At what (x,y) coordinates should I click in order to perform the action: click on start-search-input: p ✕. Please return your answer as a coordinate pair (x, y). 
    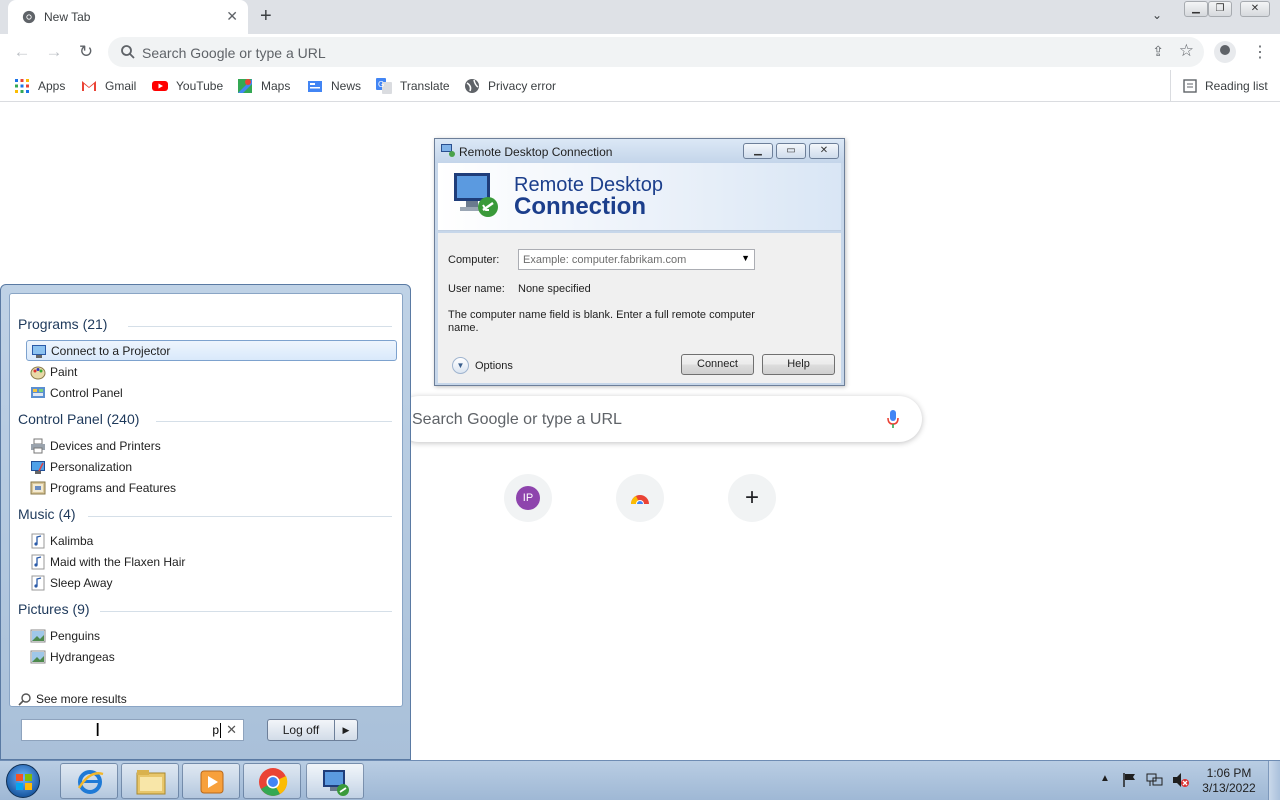
    Looking at the image, I should click on (132, 730).